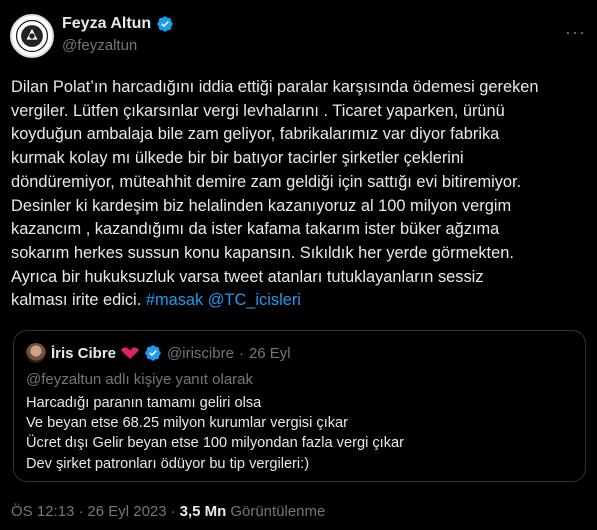 This screenshot has width=597, height=530. I want to click on quote-date: 26 Eyl, so click(270, 353).